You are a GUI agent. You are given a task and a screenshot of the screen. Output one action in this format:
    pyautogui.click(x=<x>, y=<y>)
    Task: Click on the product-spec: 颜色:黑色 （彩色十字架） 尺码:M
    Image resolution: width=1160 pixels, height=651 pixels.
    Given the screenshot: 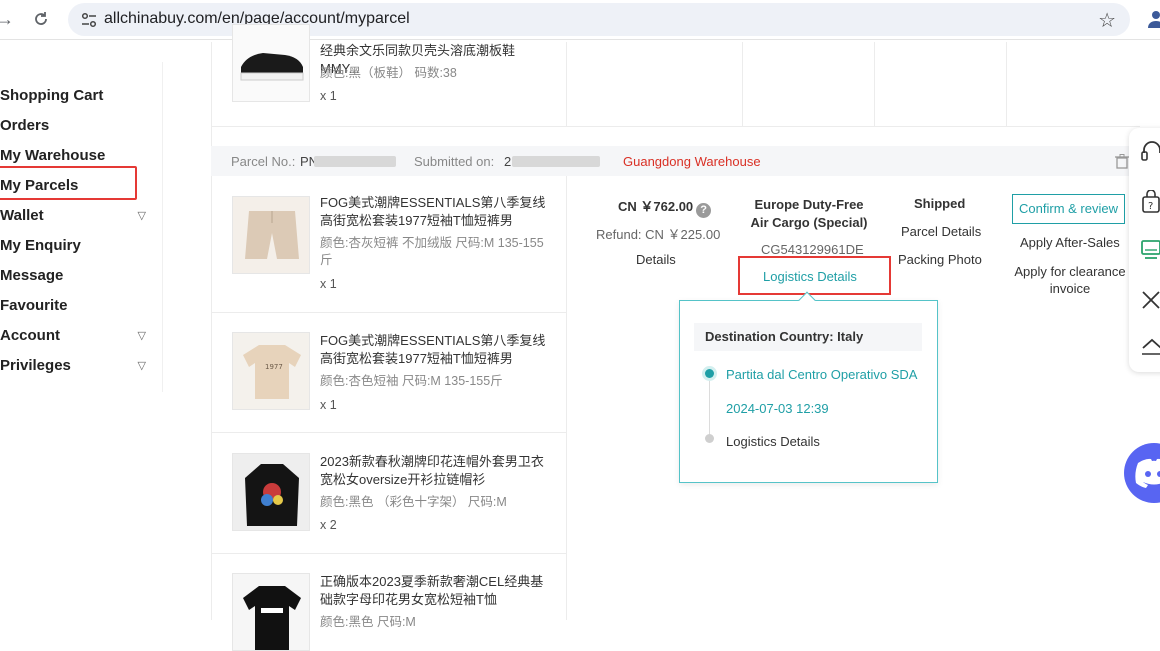 What is the action you would take?
    pyautogui.click(x=413, y=502)
    